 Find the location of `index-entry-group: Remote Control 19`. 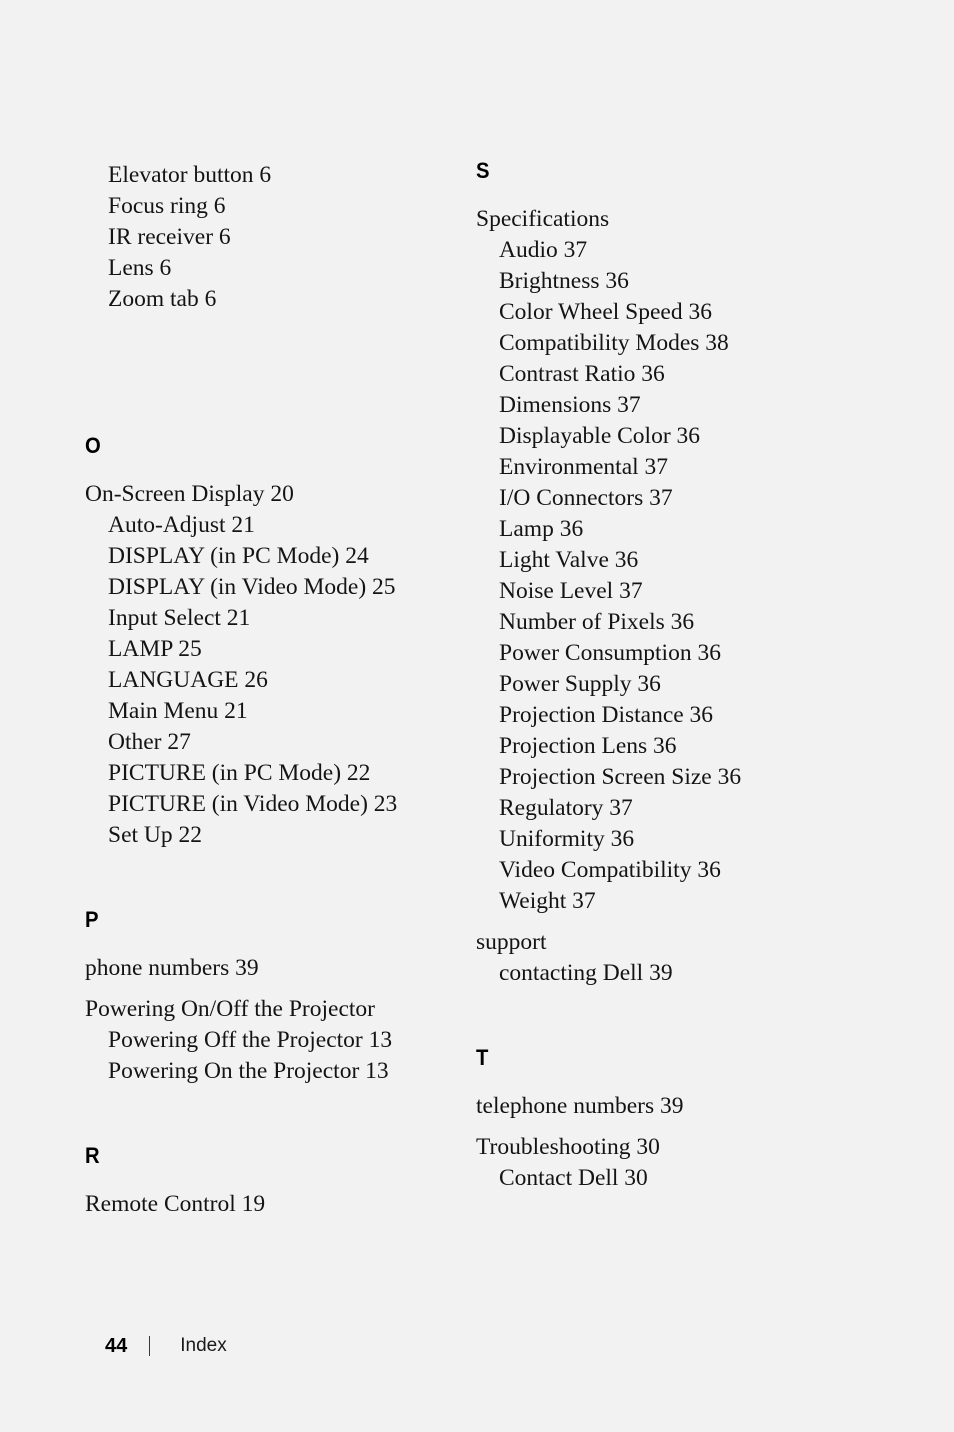

index-entry-group: Remote Control 19 is located at coordinates (270, 1204).